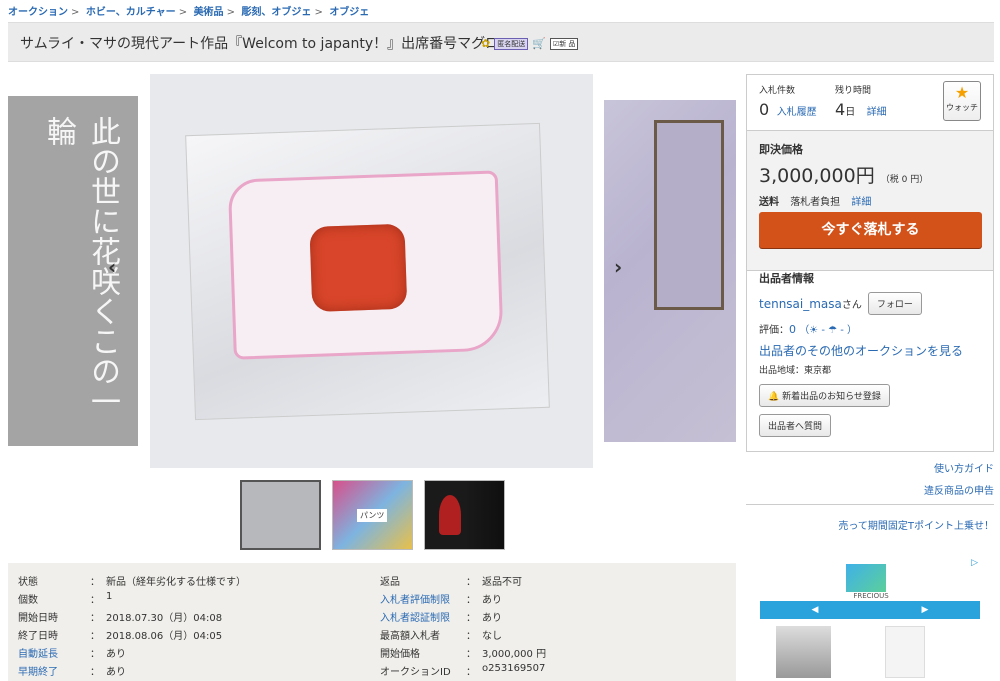  I want to click on divider, so click(870, 504).